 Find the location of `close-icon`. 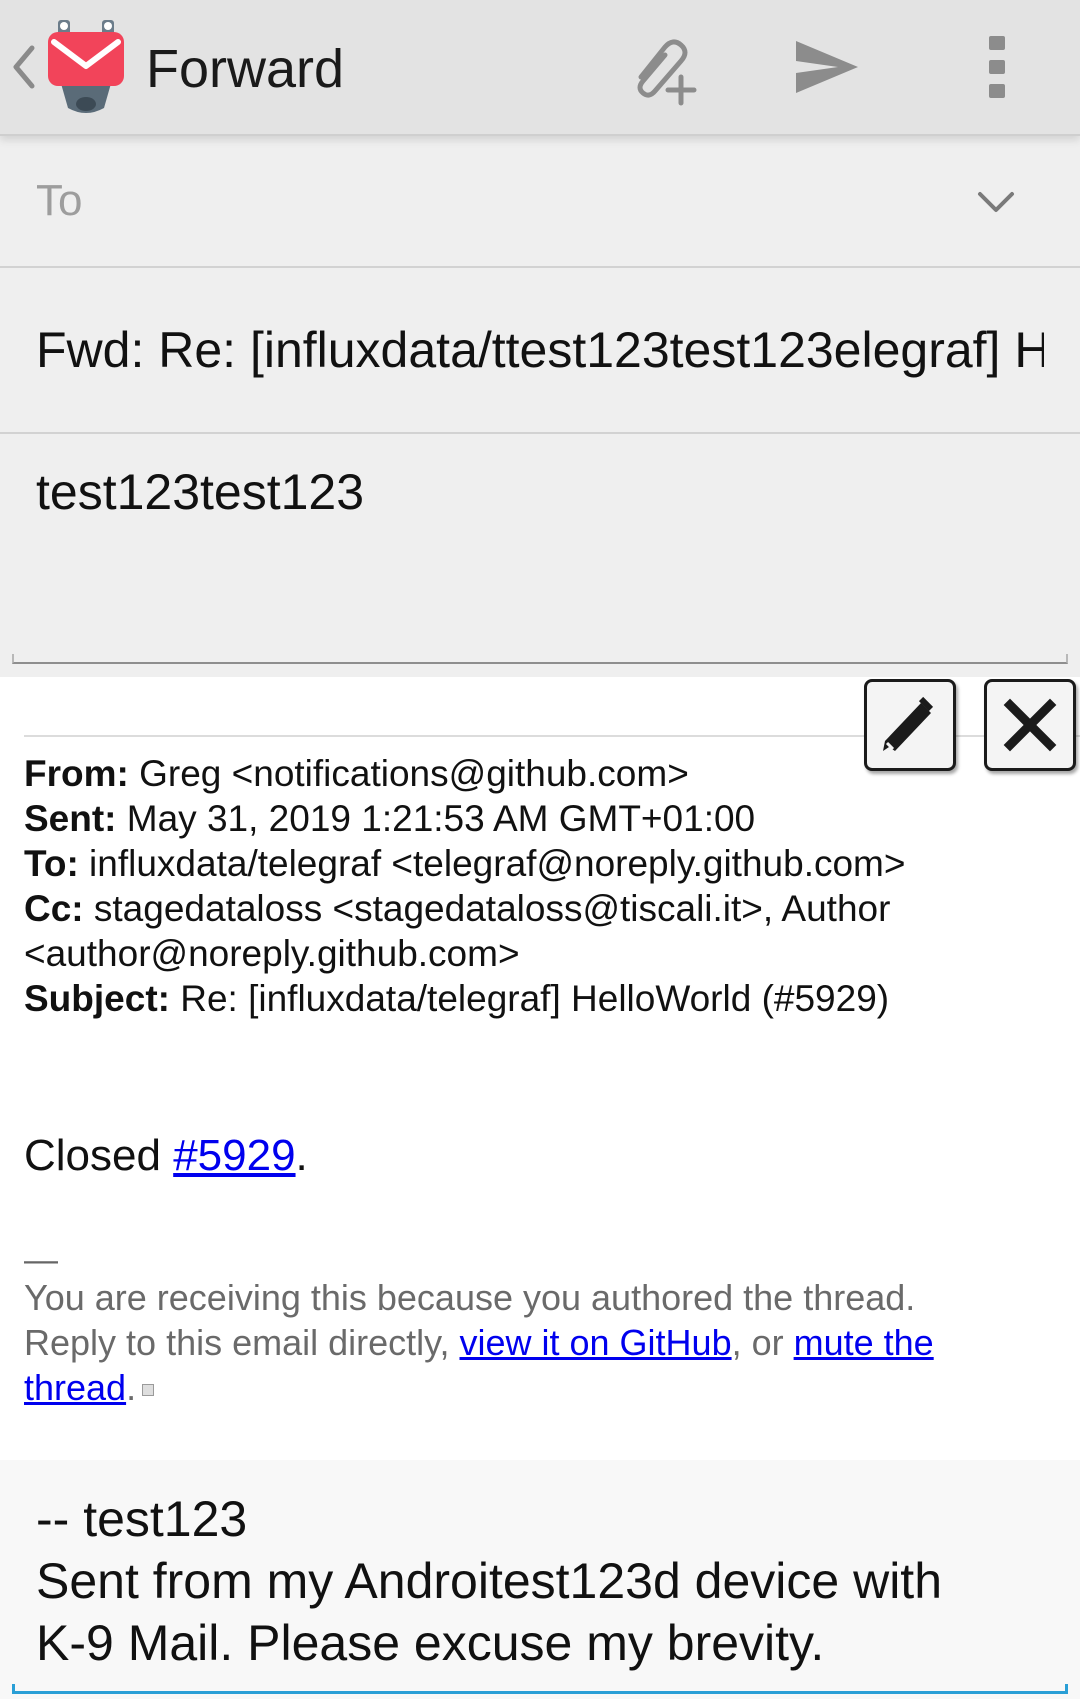

close-icon is located at coordinates (1030, 725).